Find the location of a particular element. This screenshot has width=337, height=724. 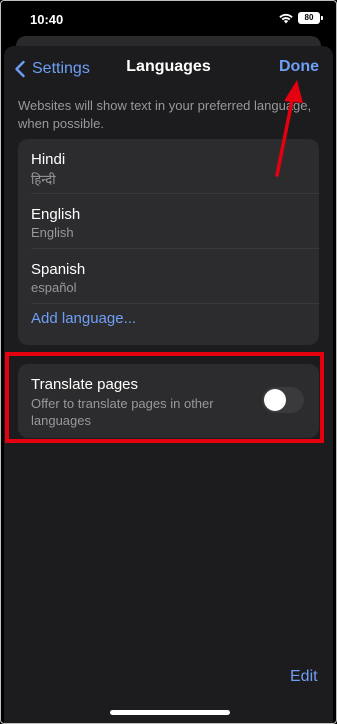

done-button: Done is located at coordinates (299, 67).